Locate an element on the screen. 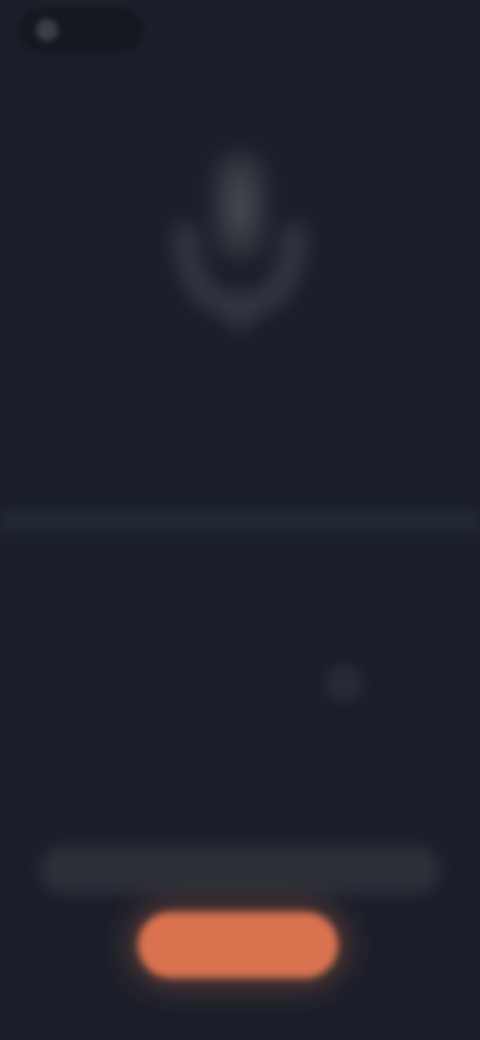 Image resolution: width=480 pixels, height=1040 pixels. caption-bar is located at coordinates (240, 870).